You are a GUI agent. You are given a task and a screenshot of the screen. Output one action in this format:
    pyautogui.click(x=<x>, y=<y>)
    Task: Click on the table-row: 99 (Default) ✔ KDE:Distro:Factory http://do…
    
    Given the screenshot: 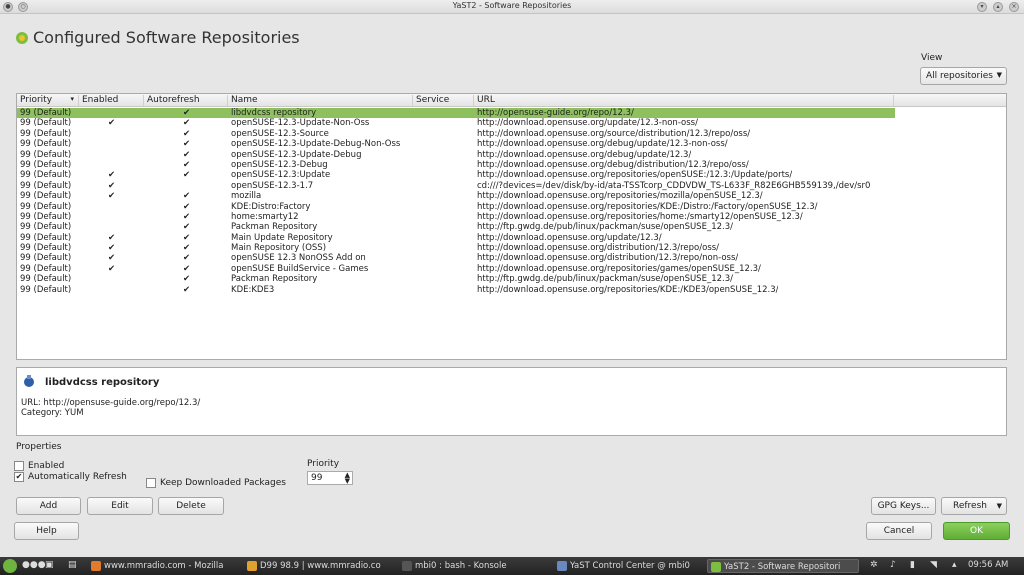 What is the action you would take?
    pyautogui.click(x=511, y=207)
    